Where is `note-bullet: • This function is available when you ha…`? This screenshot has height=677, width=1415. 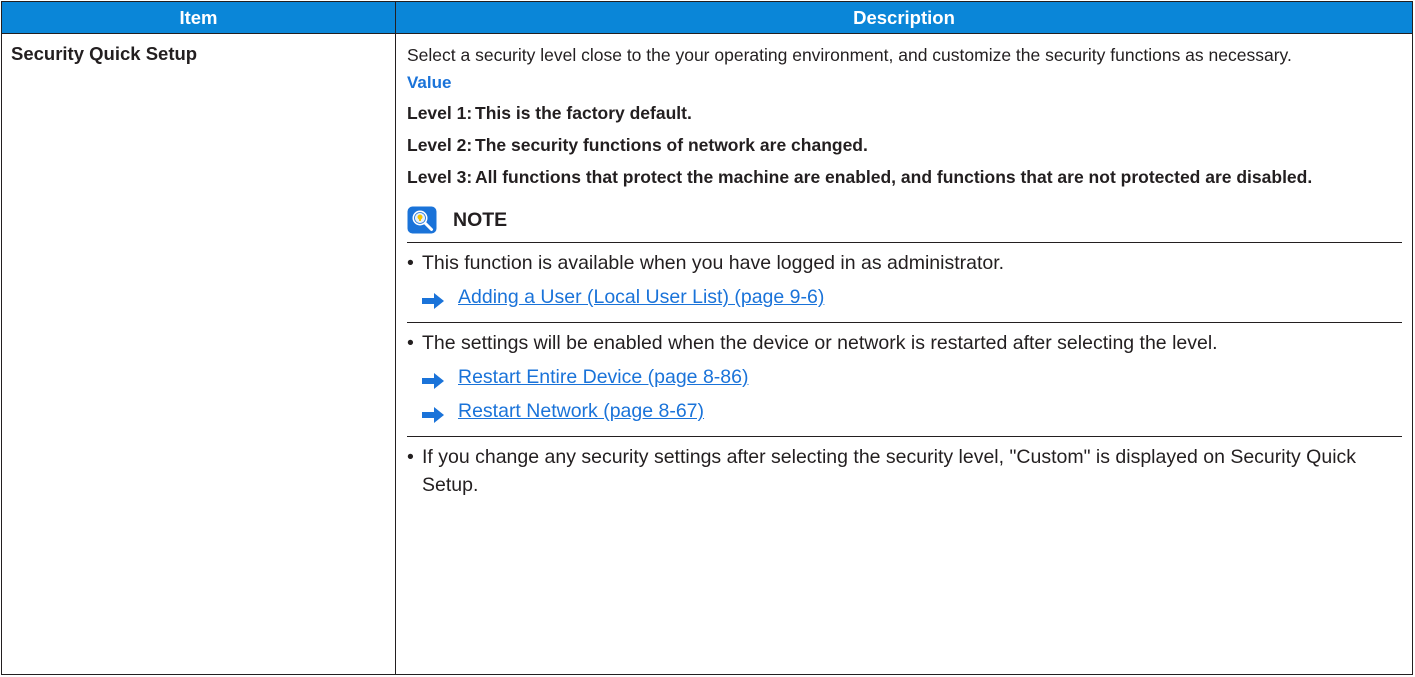 note-bullet: • This function is available when you ha… is located at coordinates (904, 279).